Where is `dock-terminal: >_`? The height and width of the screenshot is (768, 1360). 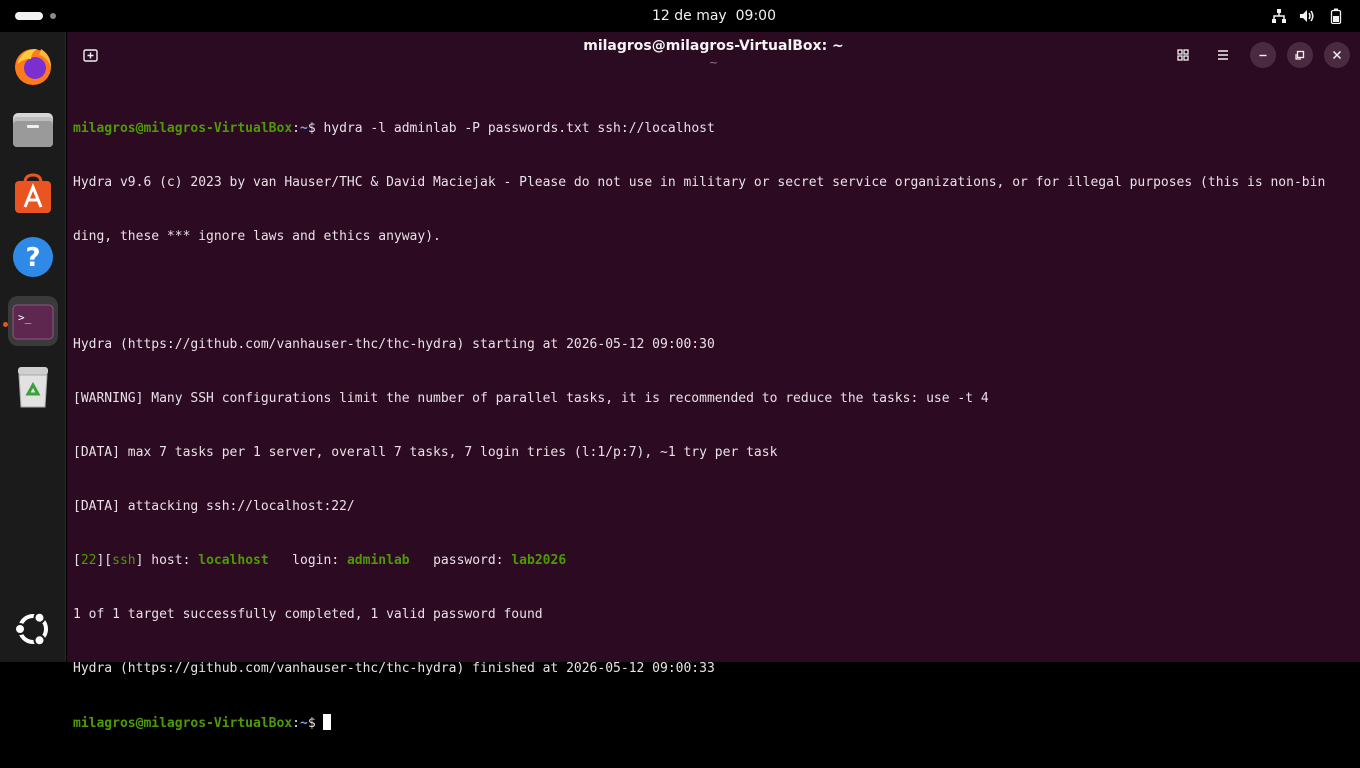
dock-terminal: >_ is located at coordinates (33, 321).